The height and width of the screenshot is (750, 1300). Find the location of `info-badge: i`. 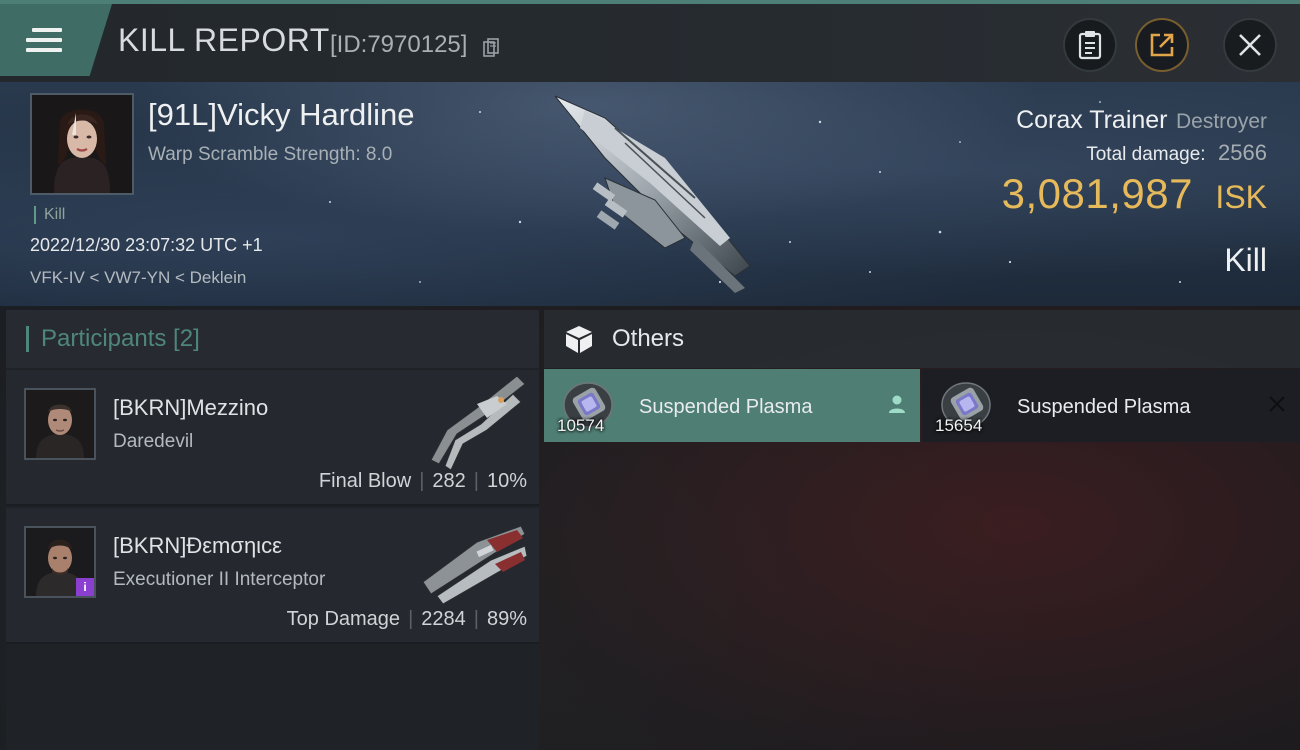

info-badge: i is located at coordinates (85, 587).